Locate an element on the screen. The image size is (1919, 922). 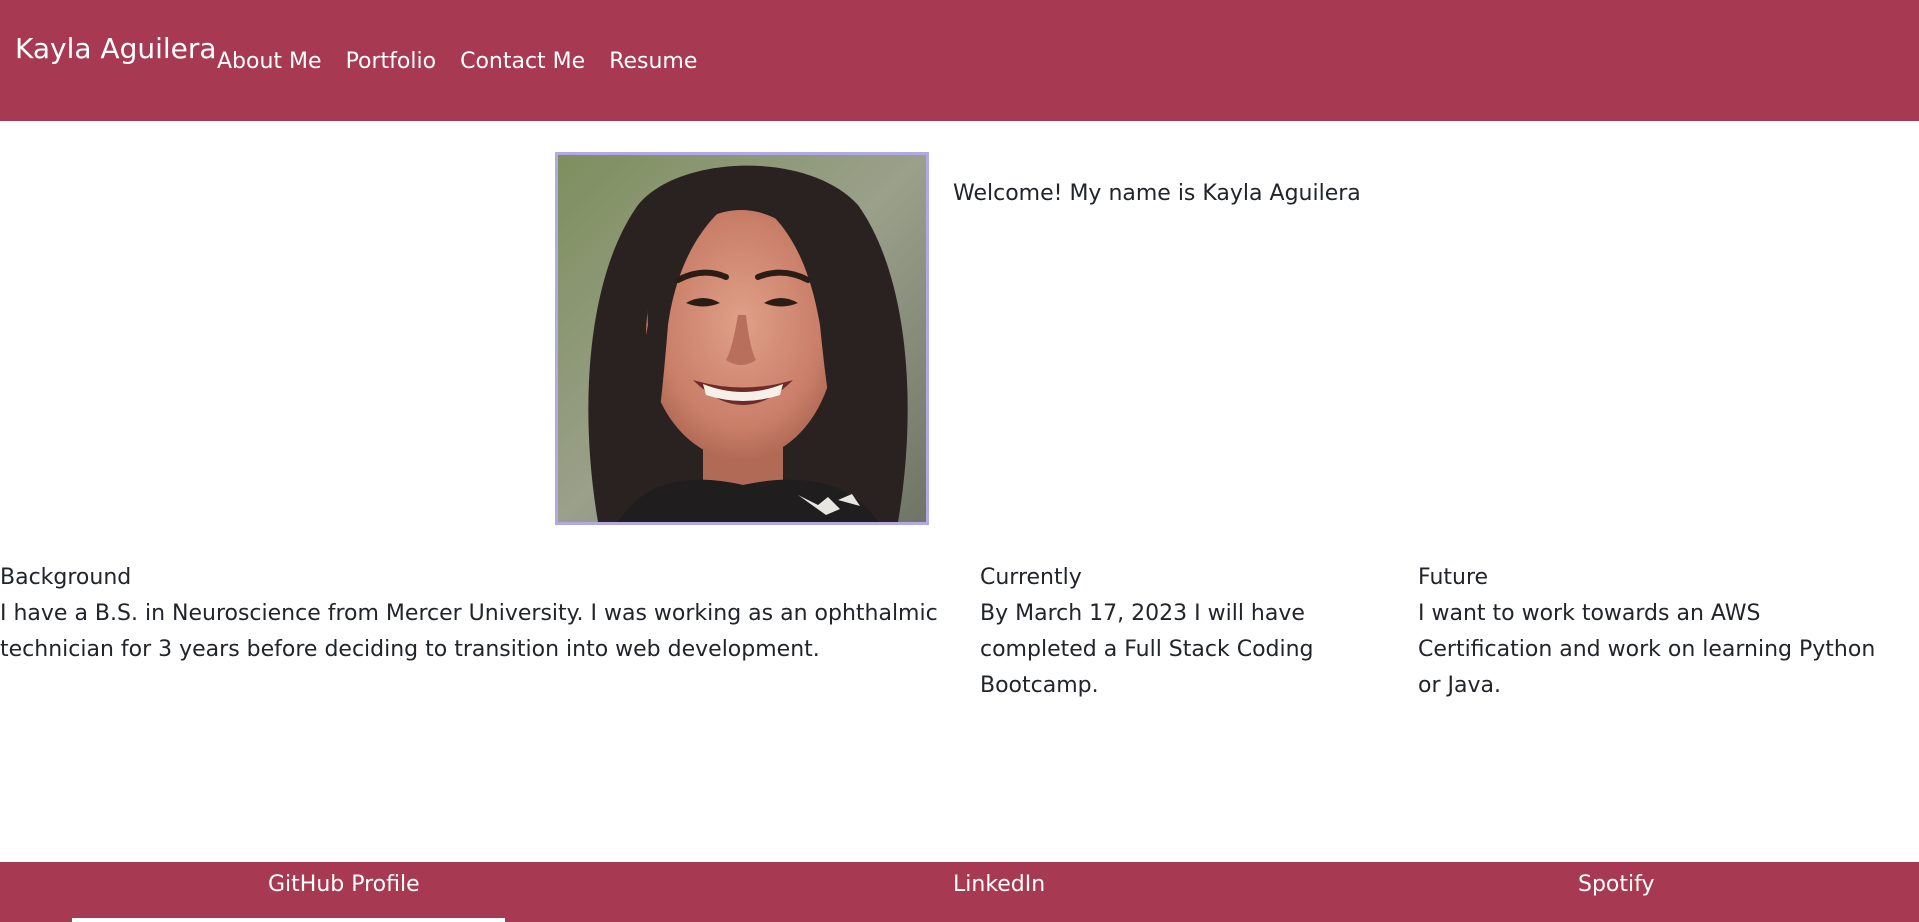
welcome-text: Welcome! My name is Kayla Aguilera is located at coordinates (1157, 193).